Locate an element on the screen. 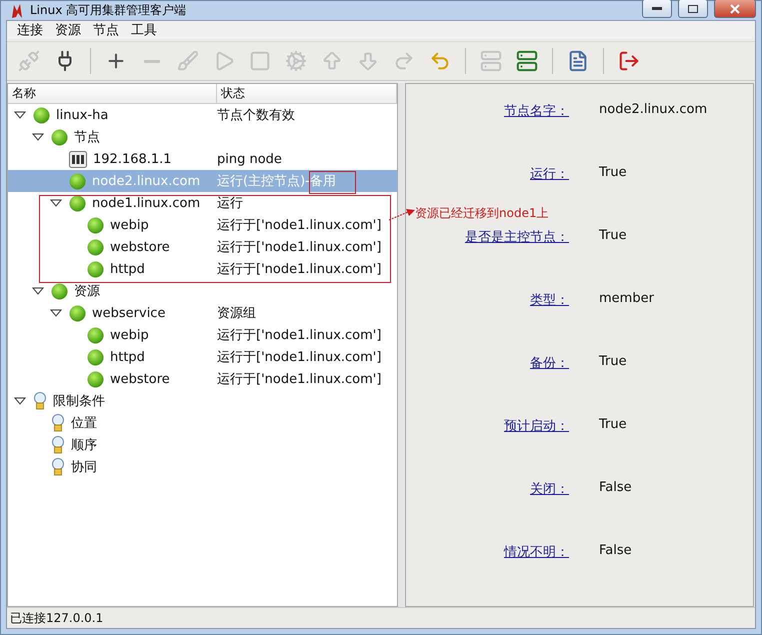 The height and width of the screenshot is (635, 762). tree-row: 192.168.1.1 ping node is located at coordinates (202, 159).